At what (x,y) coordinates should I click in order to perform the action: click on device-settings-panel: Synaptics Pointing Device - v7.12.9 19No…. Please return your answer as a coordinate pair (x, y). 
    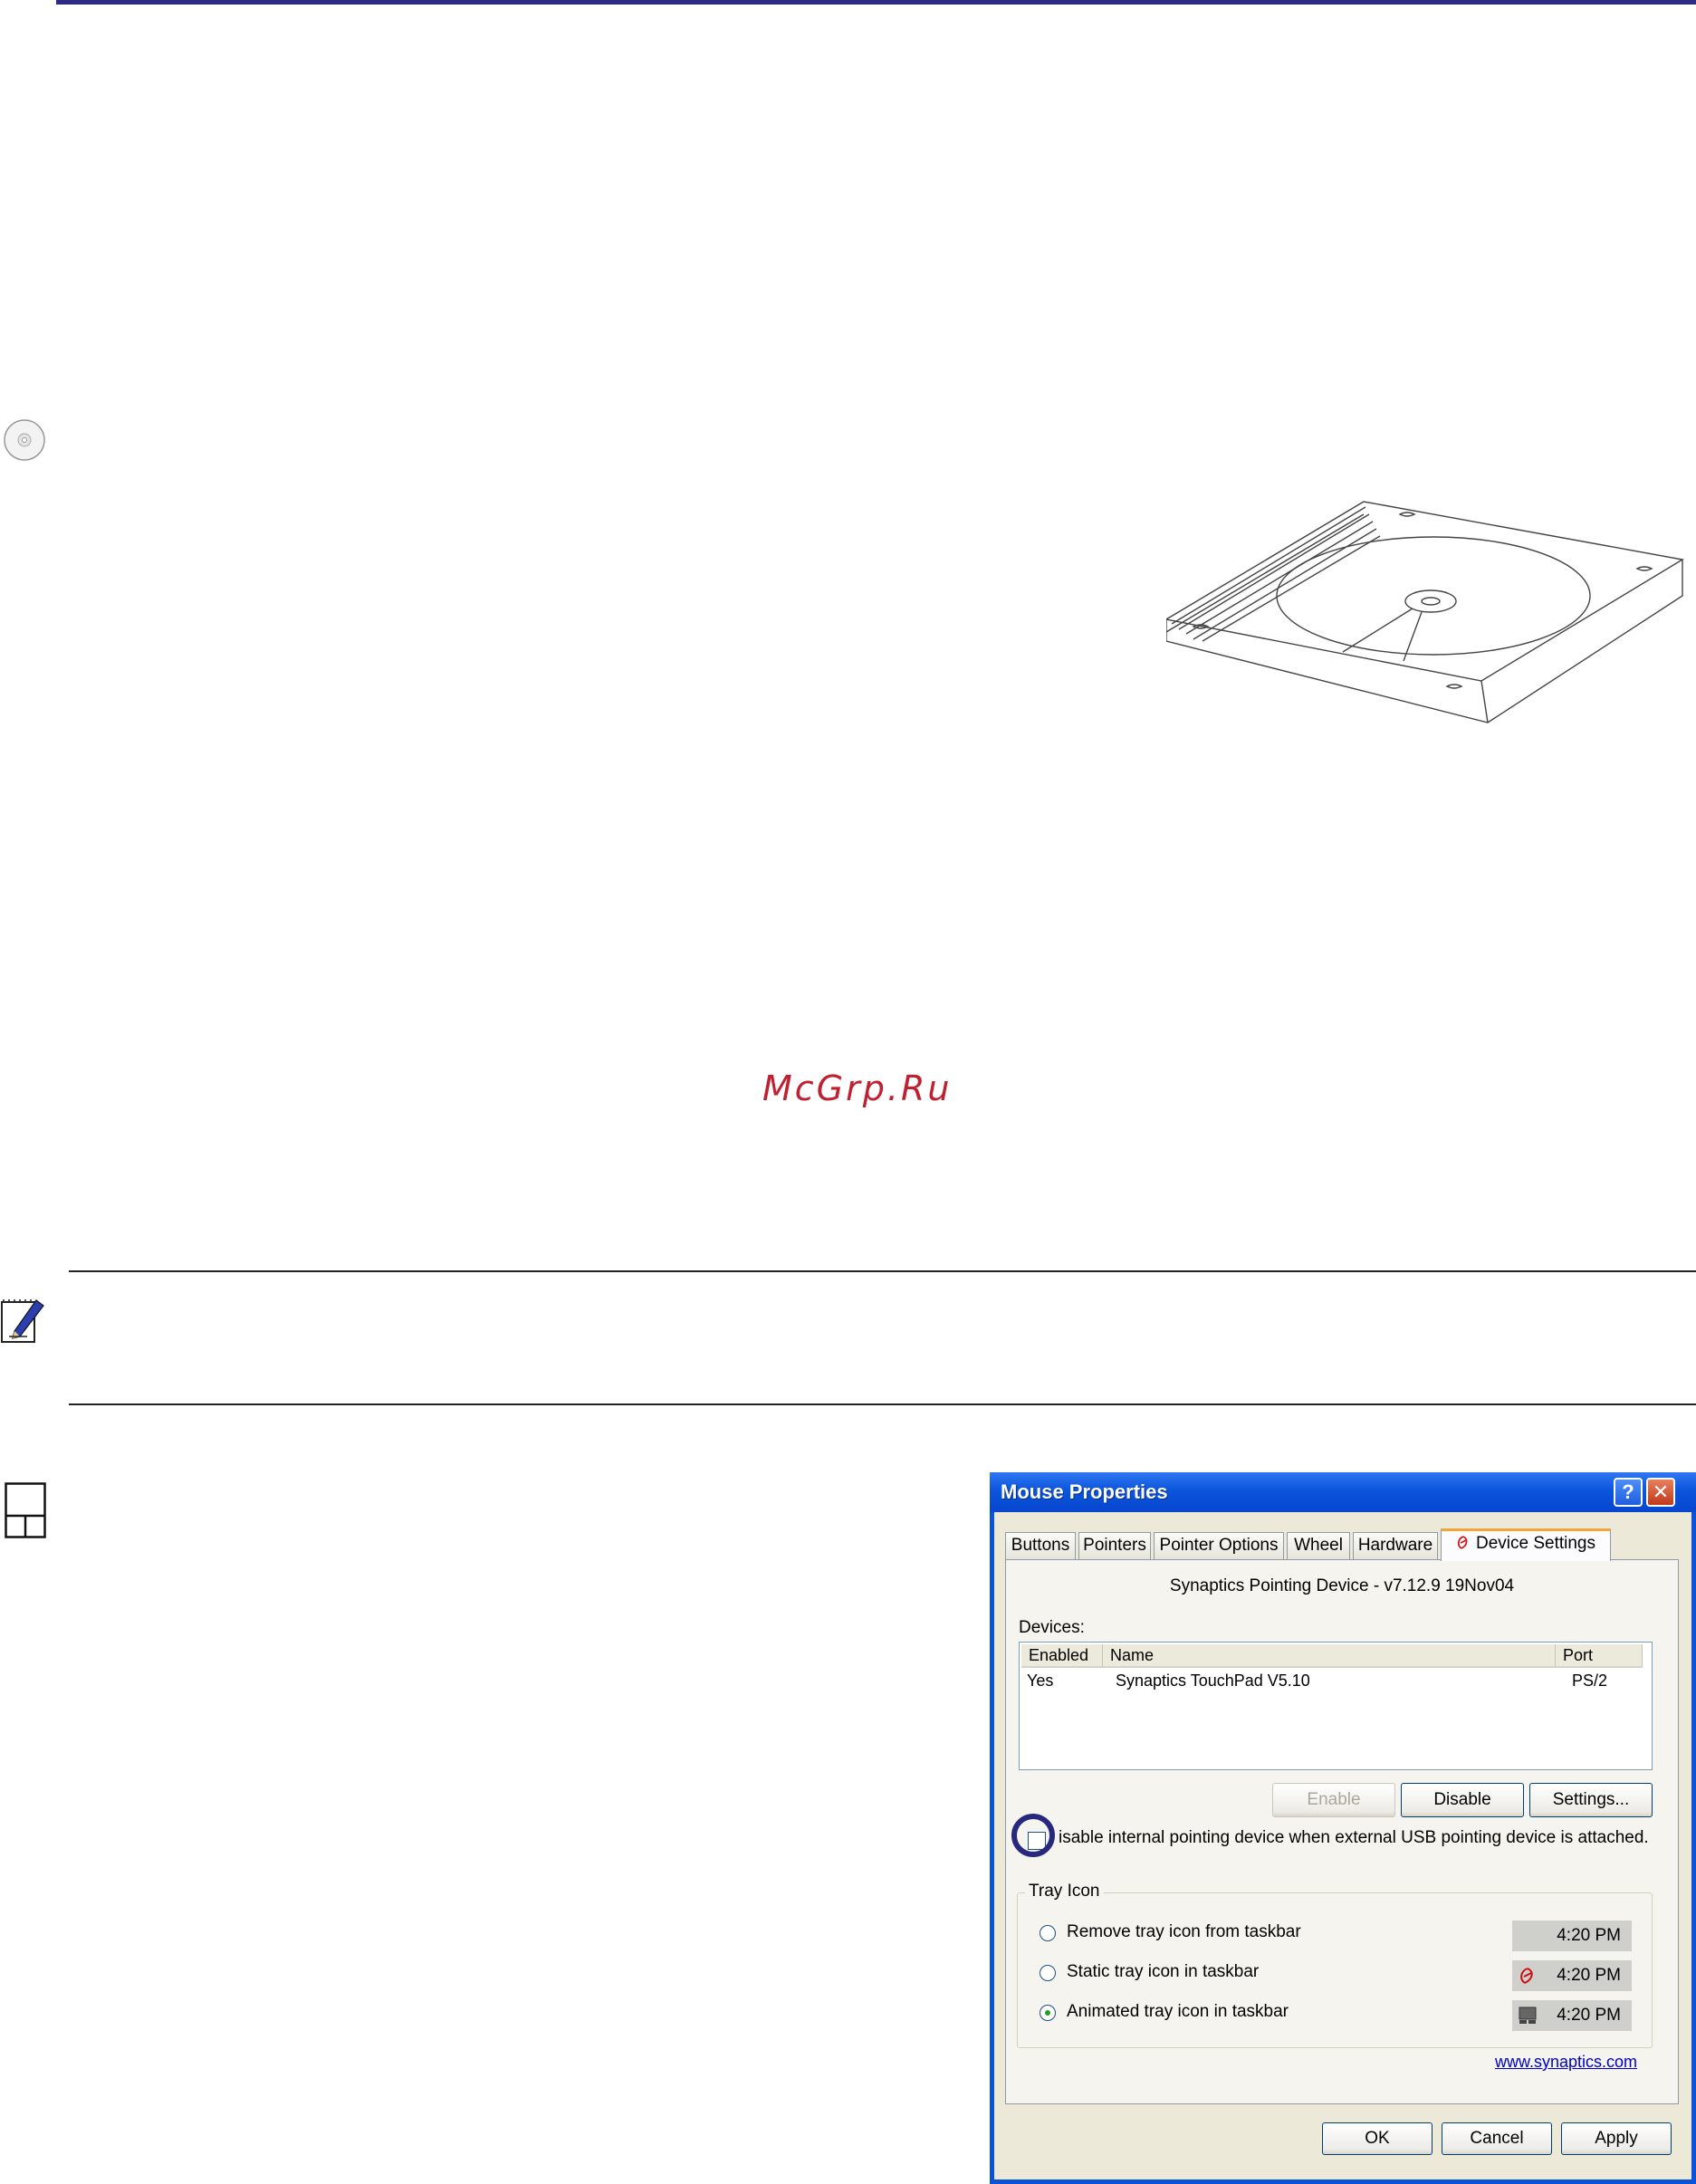
    Looking at the image, I should click on (1342, 1831).